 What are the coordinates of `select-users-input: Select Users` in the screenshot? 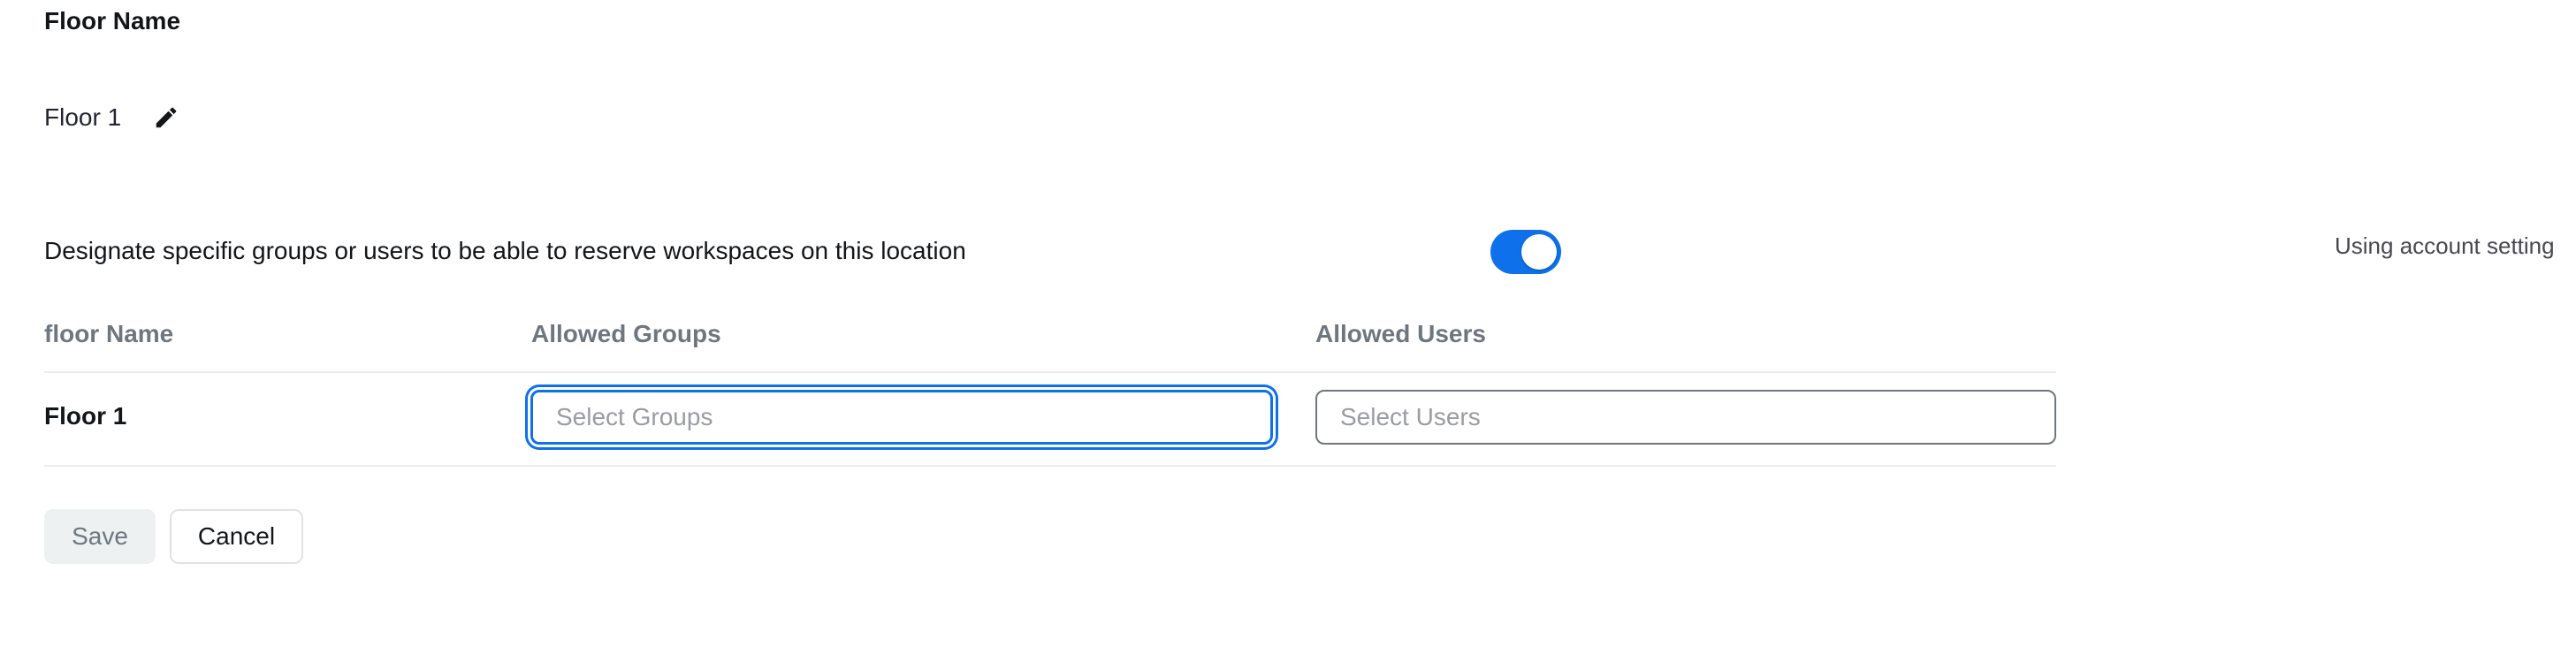 It's located at (1685, 417).